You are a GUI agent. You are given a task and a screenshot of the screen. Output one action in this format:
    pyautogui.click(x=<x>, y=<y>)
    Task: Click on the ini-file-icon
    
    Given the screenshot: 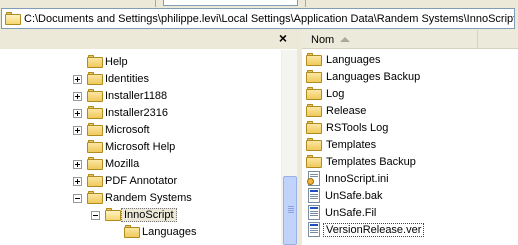 What is the action you would take?
    pyautogui.click(x=314, y=178)
    